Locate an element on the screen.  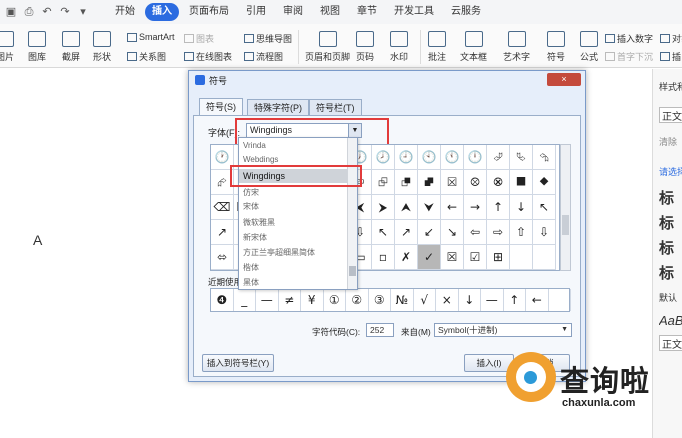
recent-symbol-cell: × is located at coordinates (447, 300).